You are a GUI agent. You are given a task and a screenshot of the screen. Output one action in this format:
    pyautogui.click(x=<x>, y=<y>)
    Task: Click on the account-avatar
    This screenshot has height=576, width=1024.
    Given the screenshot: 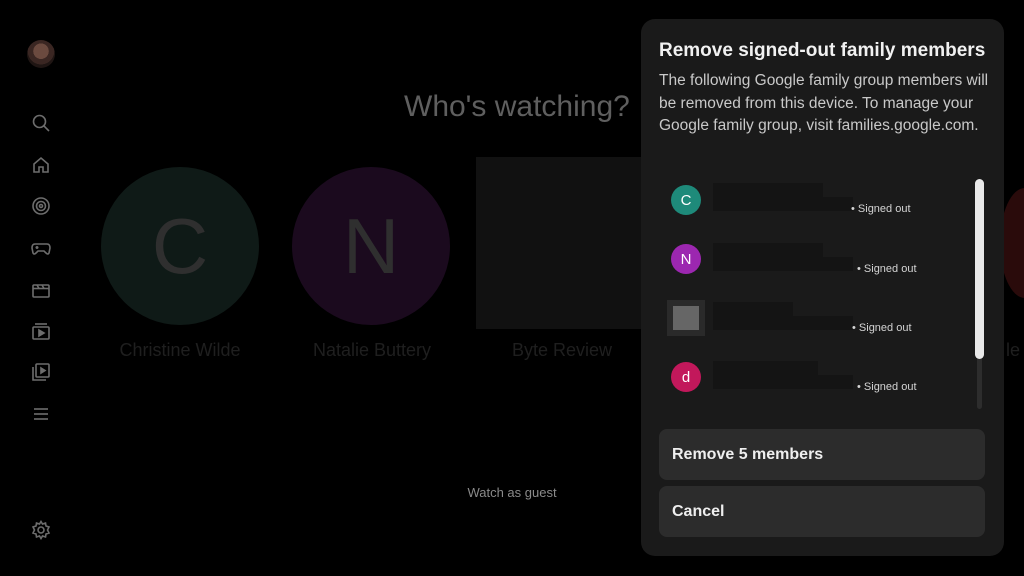 What is the action you would take?
    pyautogui.click(x=41, y=54)
    